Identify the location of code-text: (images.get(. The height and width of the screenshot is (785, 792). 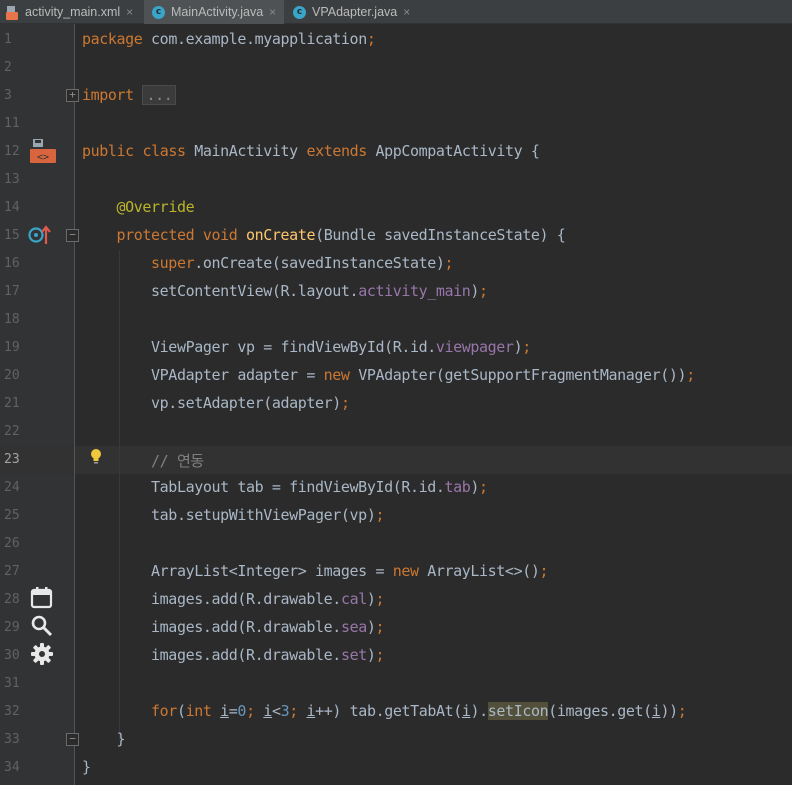
(600, 711).